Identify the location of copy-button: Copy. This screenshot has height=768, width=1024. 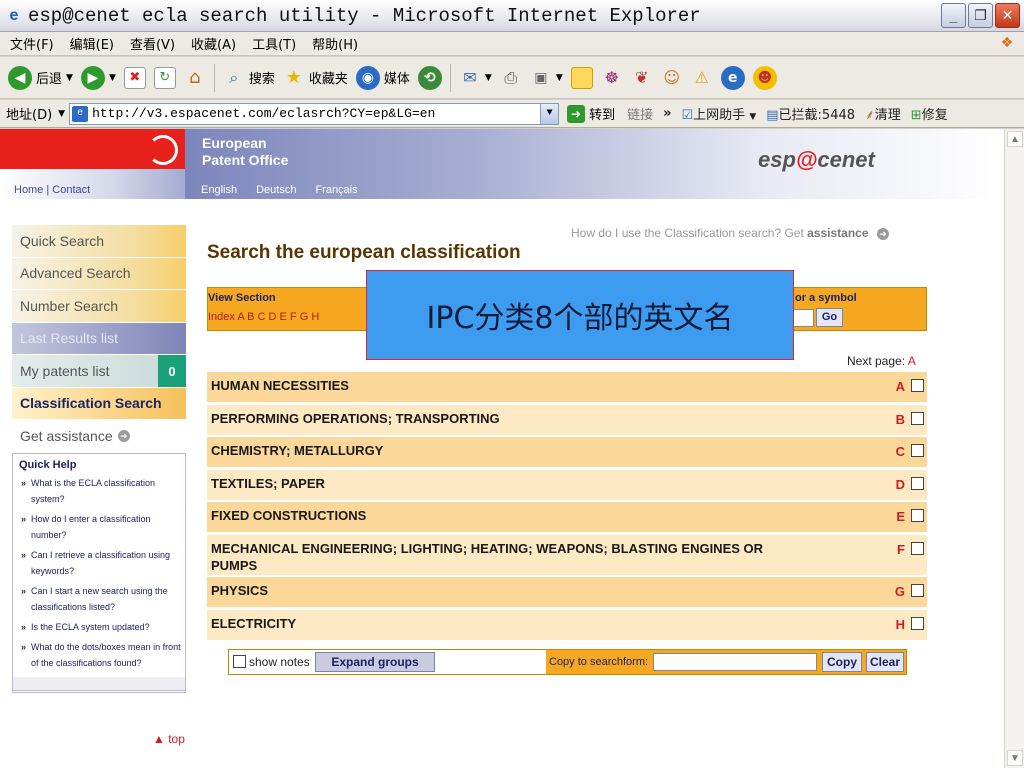
(842, 662).